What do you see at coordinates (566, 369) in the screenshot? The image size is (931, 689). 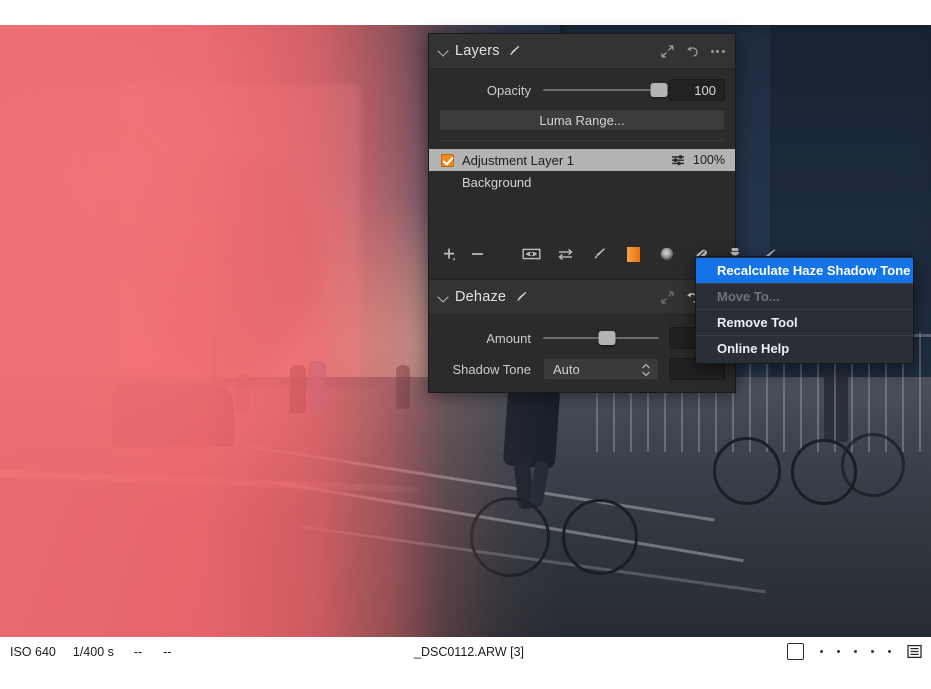 I see `shadow-tone-value: Auto` at bounding box center [566, 369].